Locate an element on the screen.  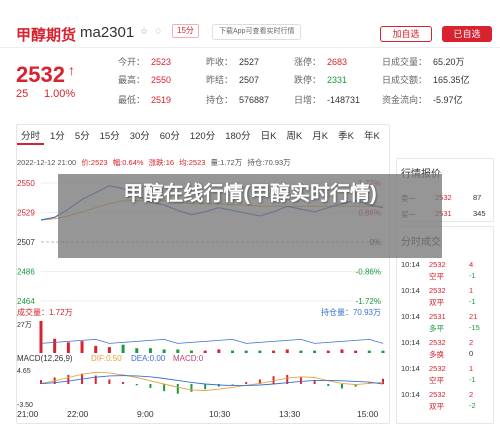
stat-label: 昨结： is located at coordinates (220, 80).